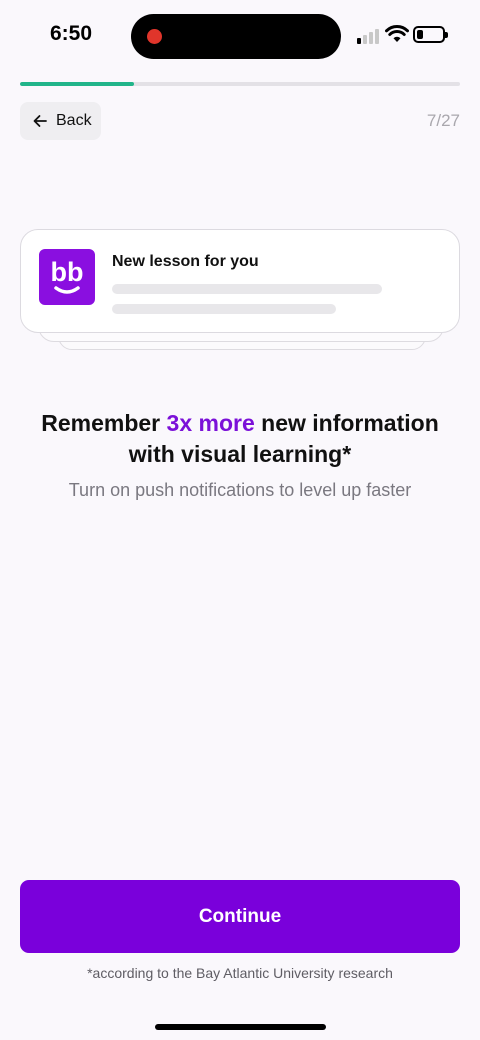 The image size is (480, 1040). I want to click on onboarding-progress-bar, so click(240, 84).